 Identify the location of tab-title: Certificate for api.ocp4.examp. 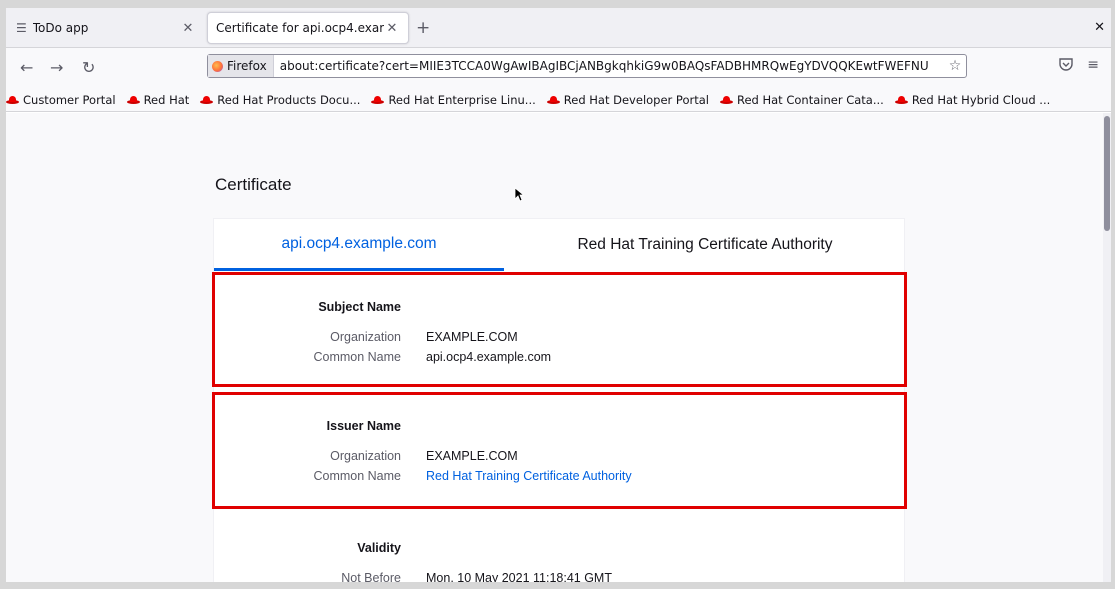
(300, 28).